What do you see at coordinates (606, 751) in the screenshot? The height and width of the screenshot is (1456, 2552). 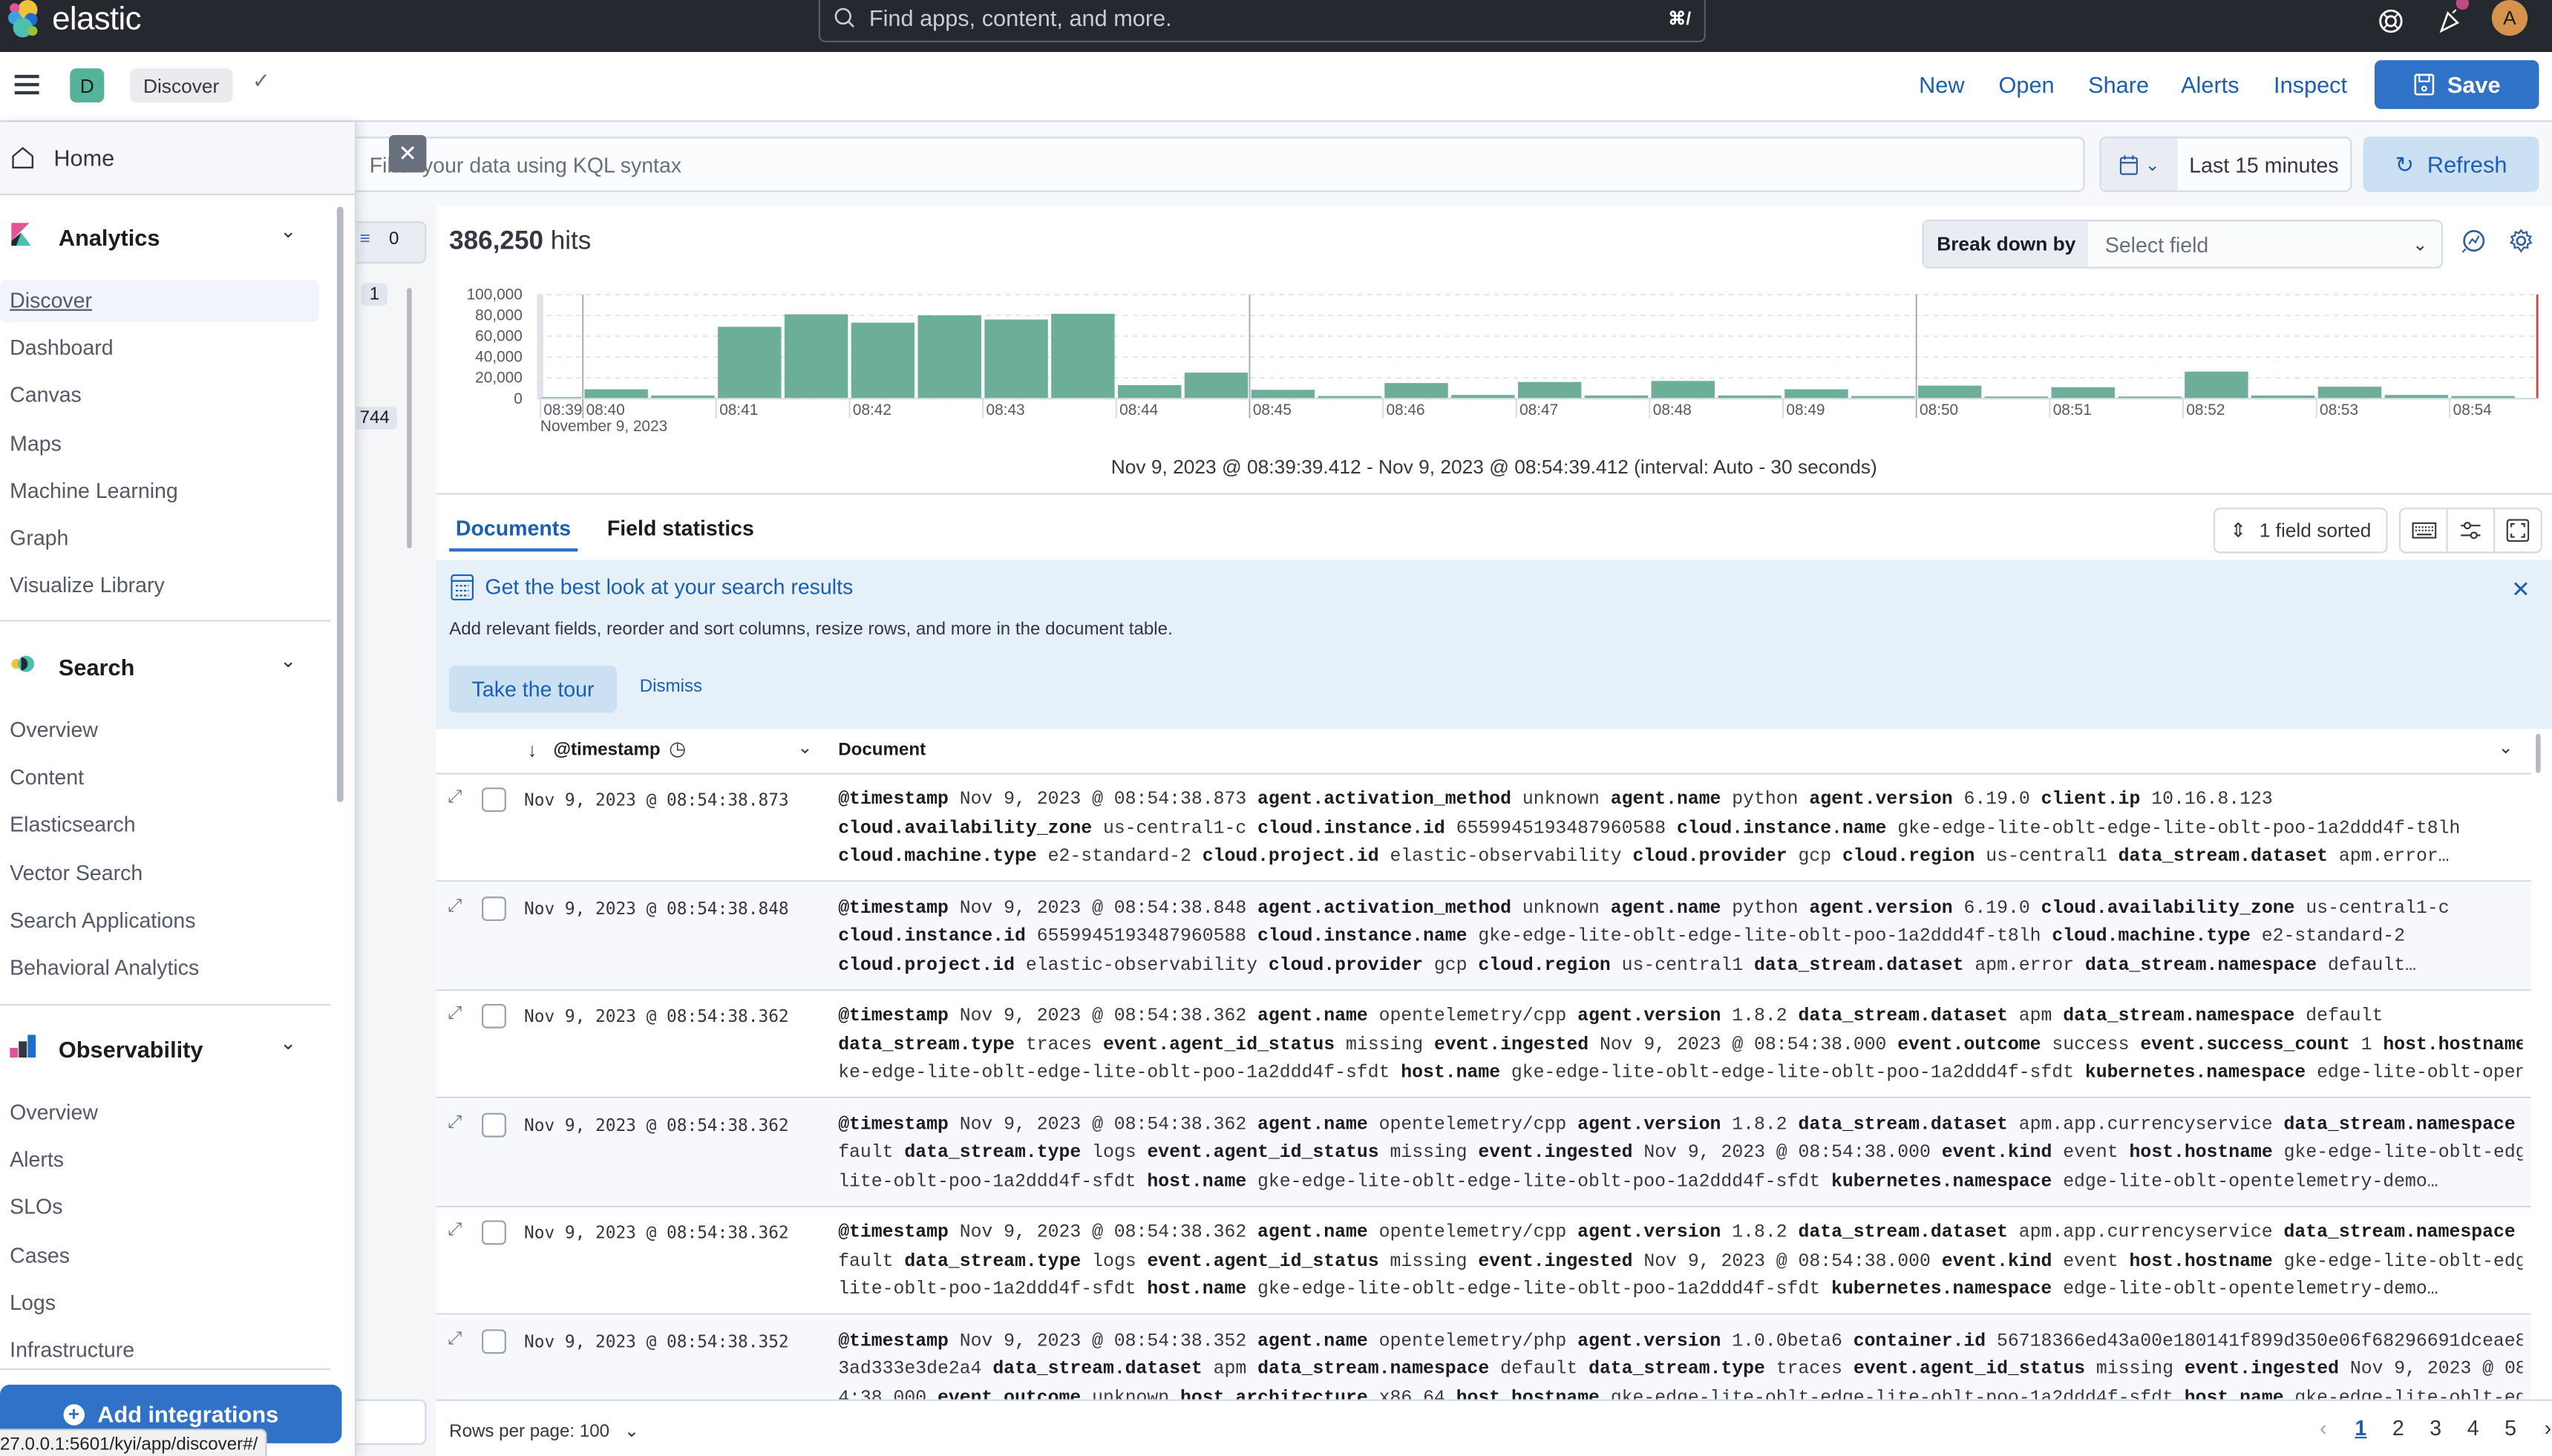 I see `column-header-timestamp: @timestamp` at bounding box center [606, 751].